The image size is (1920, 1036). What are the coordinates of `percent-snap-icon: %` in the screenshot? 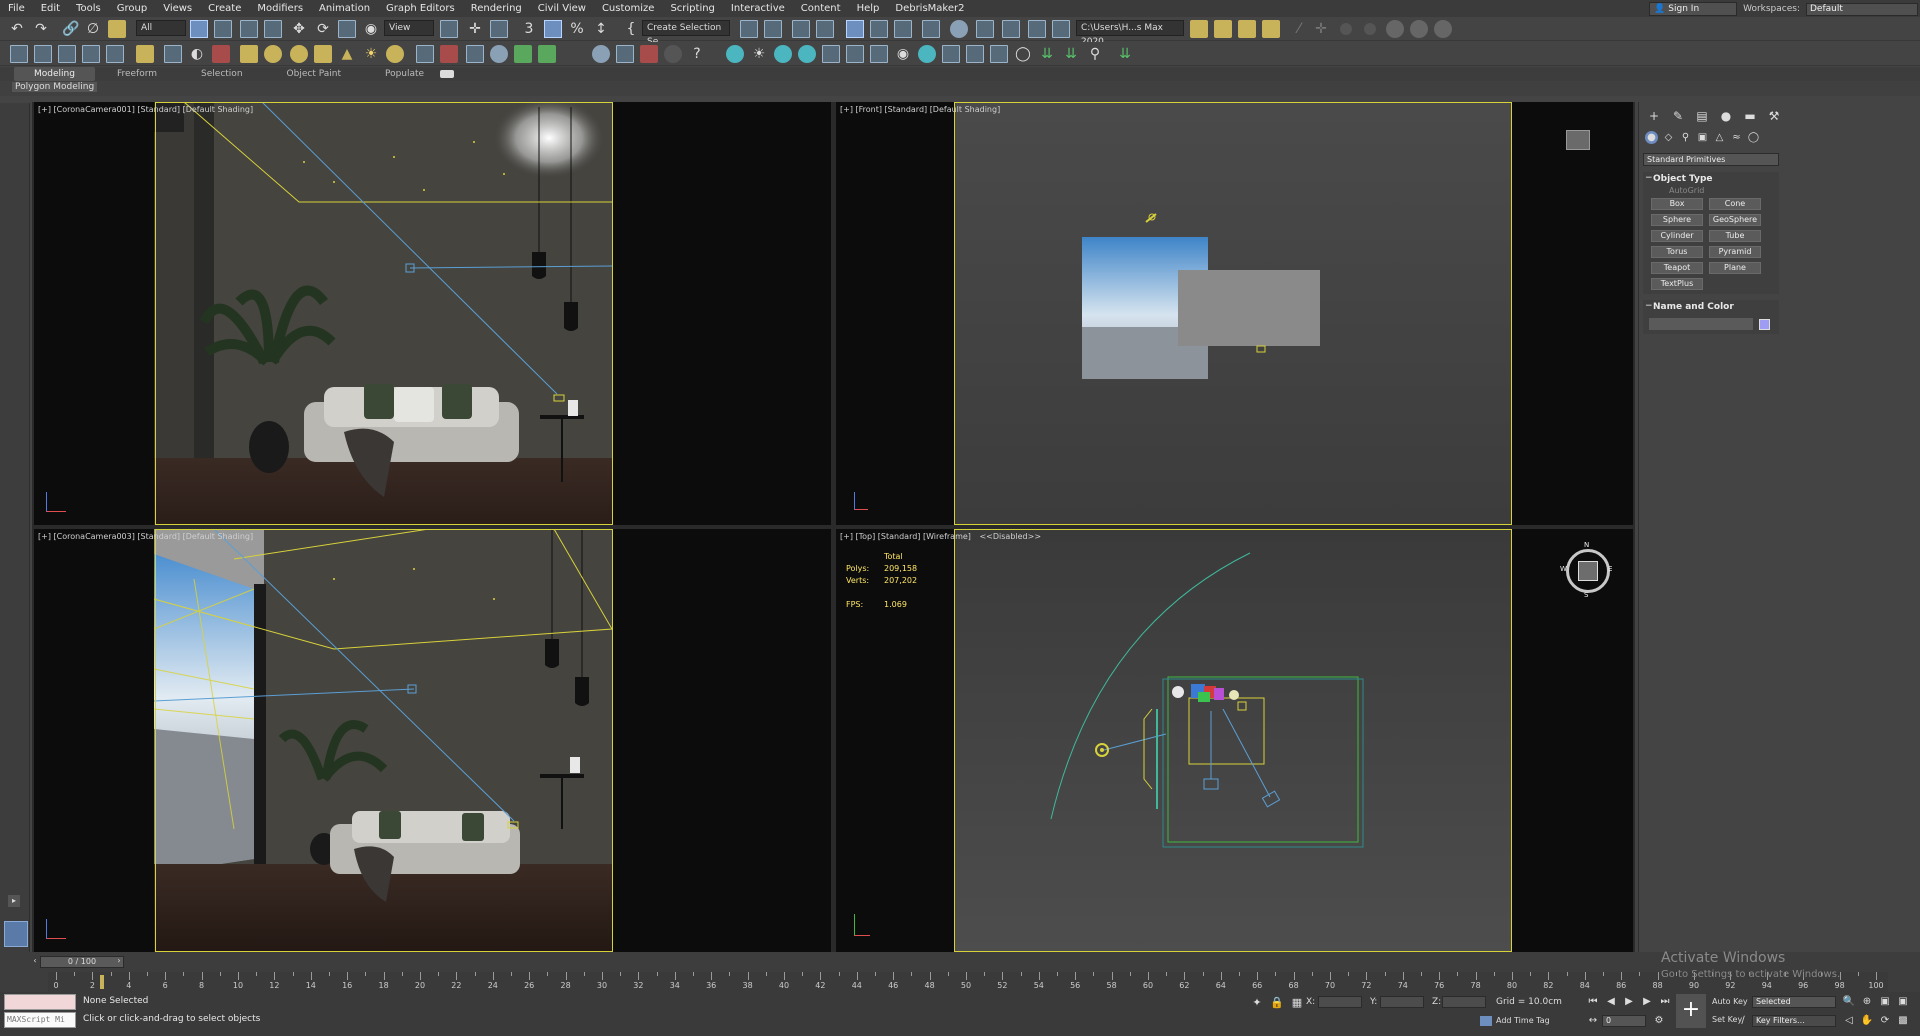 It's located at (577, 29).